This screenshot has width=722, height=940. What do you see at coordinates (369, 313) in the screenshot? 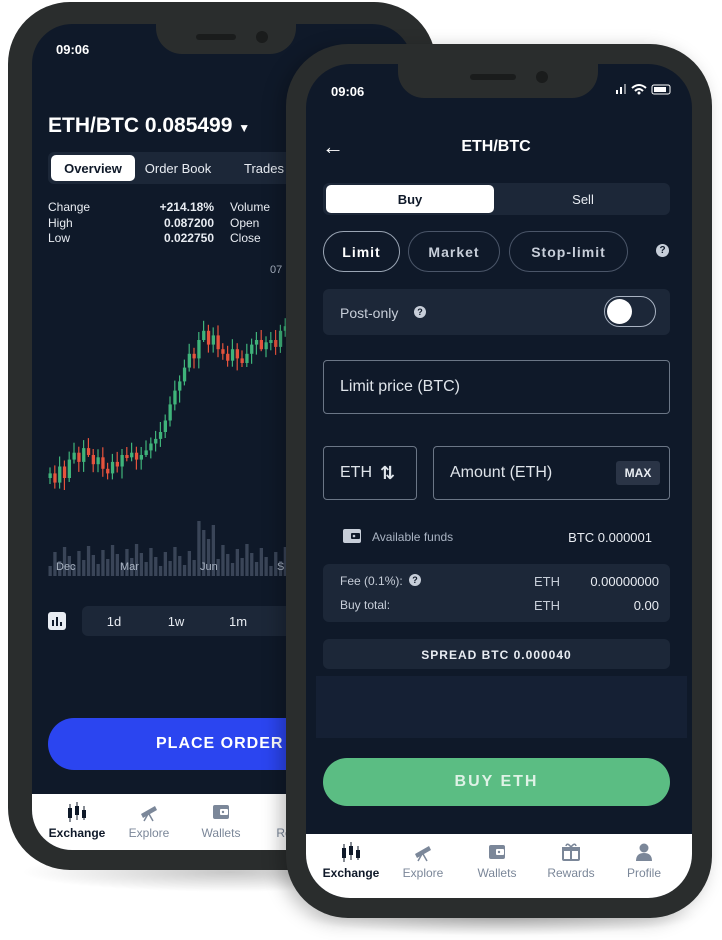
I see `post-only-label: Post-only` at bounding box center [369, 313].